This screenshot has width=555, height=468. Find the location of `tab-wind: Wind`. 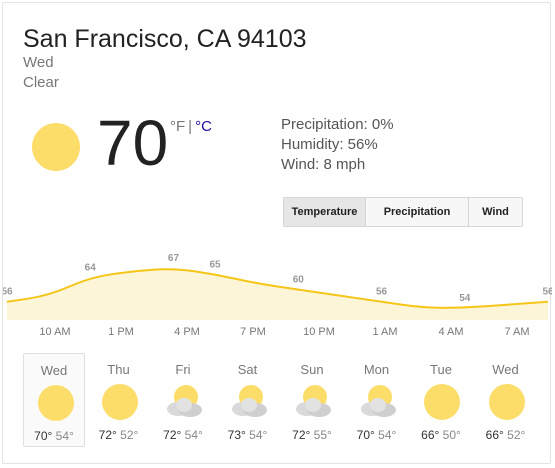

tab-wind: Wind is located at coordinates (495, 212).